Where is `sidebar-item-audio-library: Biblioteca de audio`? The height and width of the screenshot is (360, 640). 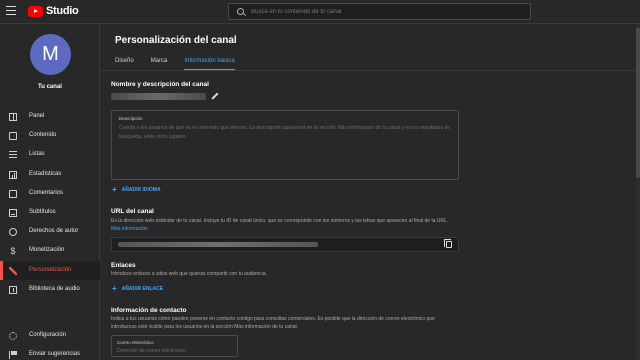 sidebar-item-audio-library: Biblioteca de audio is located at coordinates (50, 289).